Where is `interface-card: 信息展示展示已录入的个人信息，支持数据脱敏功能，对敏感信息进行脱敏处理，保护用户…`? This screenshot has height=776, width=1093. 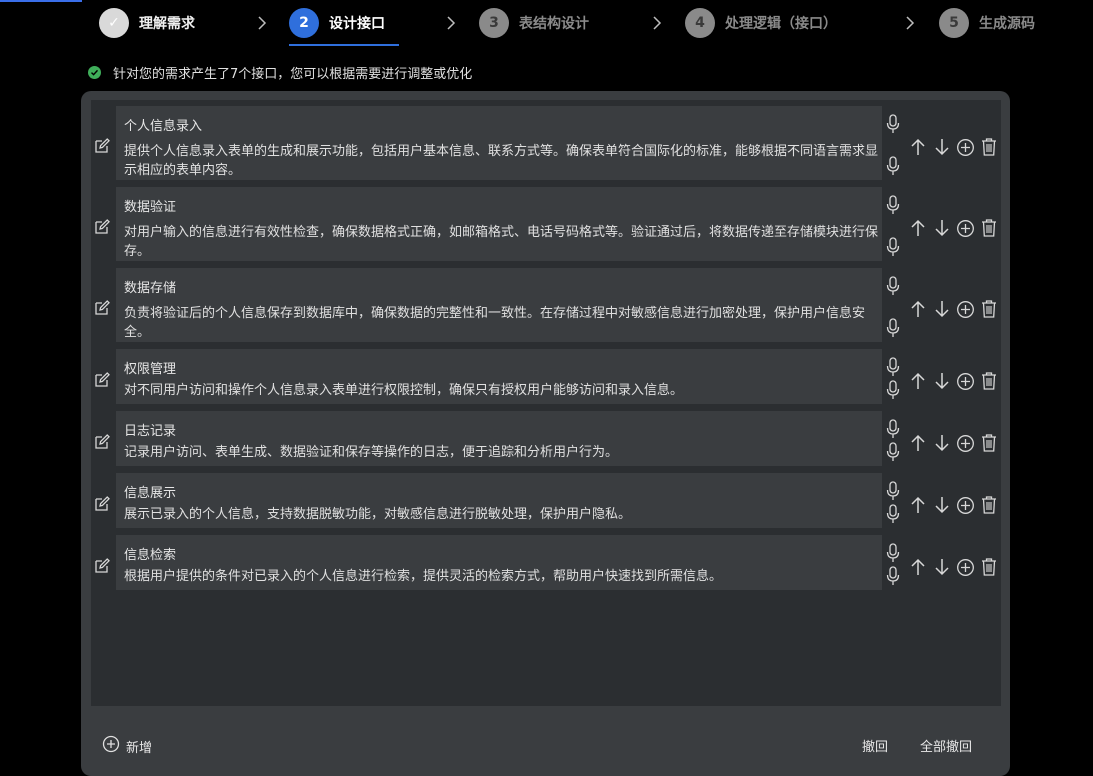 interface-card: 信息展示展示已录入的个人信息，支持数据脱敏功能，对敏感信息进行脱敏处理，保护用户… is located at coordinates (499, 500).